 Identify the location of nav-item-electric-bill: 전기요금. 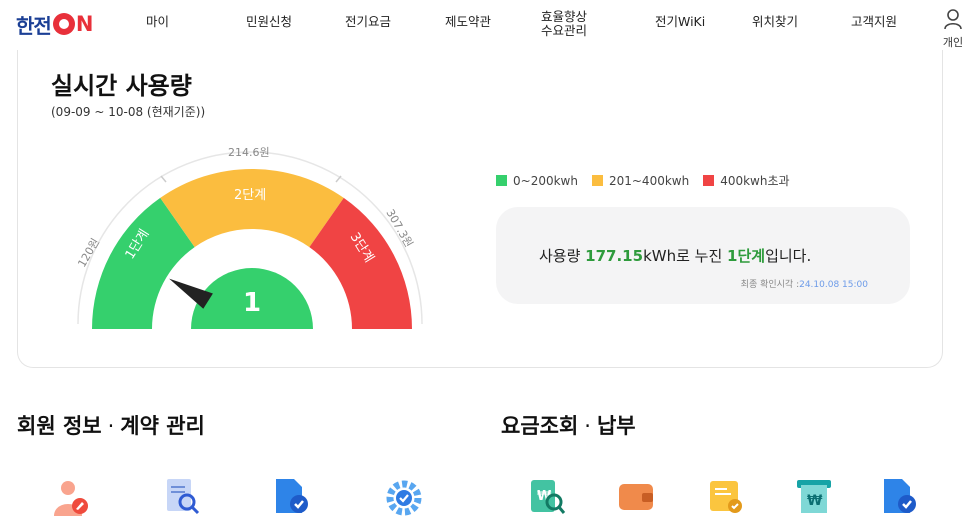
(368, 22).